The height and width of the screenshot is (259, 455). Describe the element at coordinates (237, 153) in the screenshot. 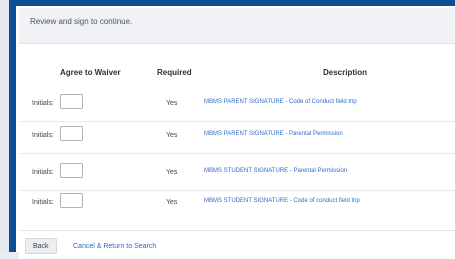

I see `row-divider` at that location.